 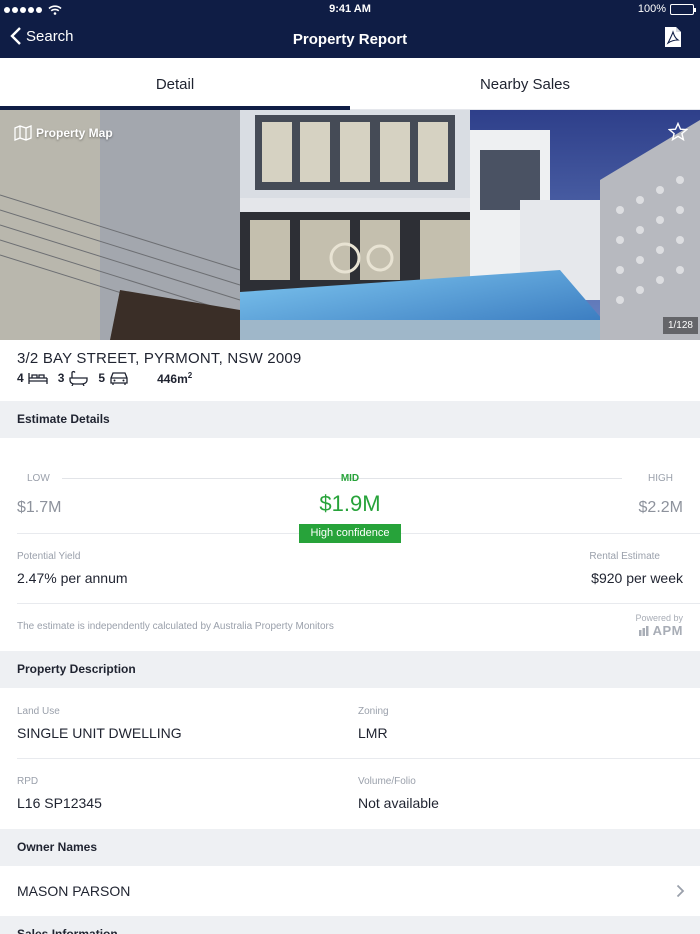 What do you see at coordinates (673, 37) in the screenshot?
I see `pdf-export-icon` at bounding box center [673, 37].